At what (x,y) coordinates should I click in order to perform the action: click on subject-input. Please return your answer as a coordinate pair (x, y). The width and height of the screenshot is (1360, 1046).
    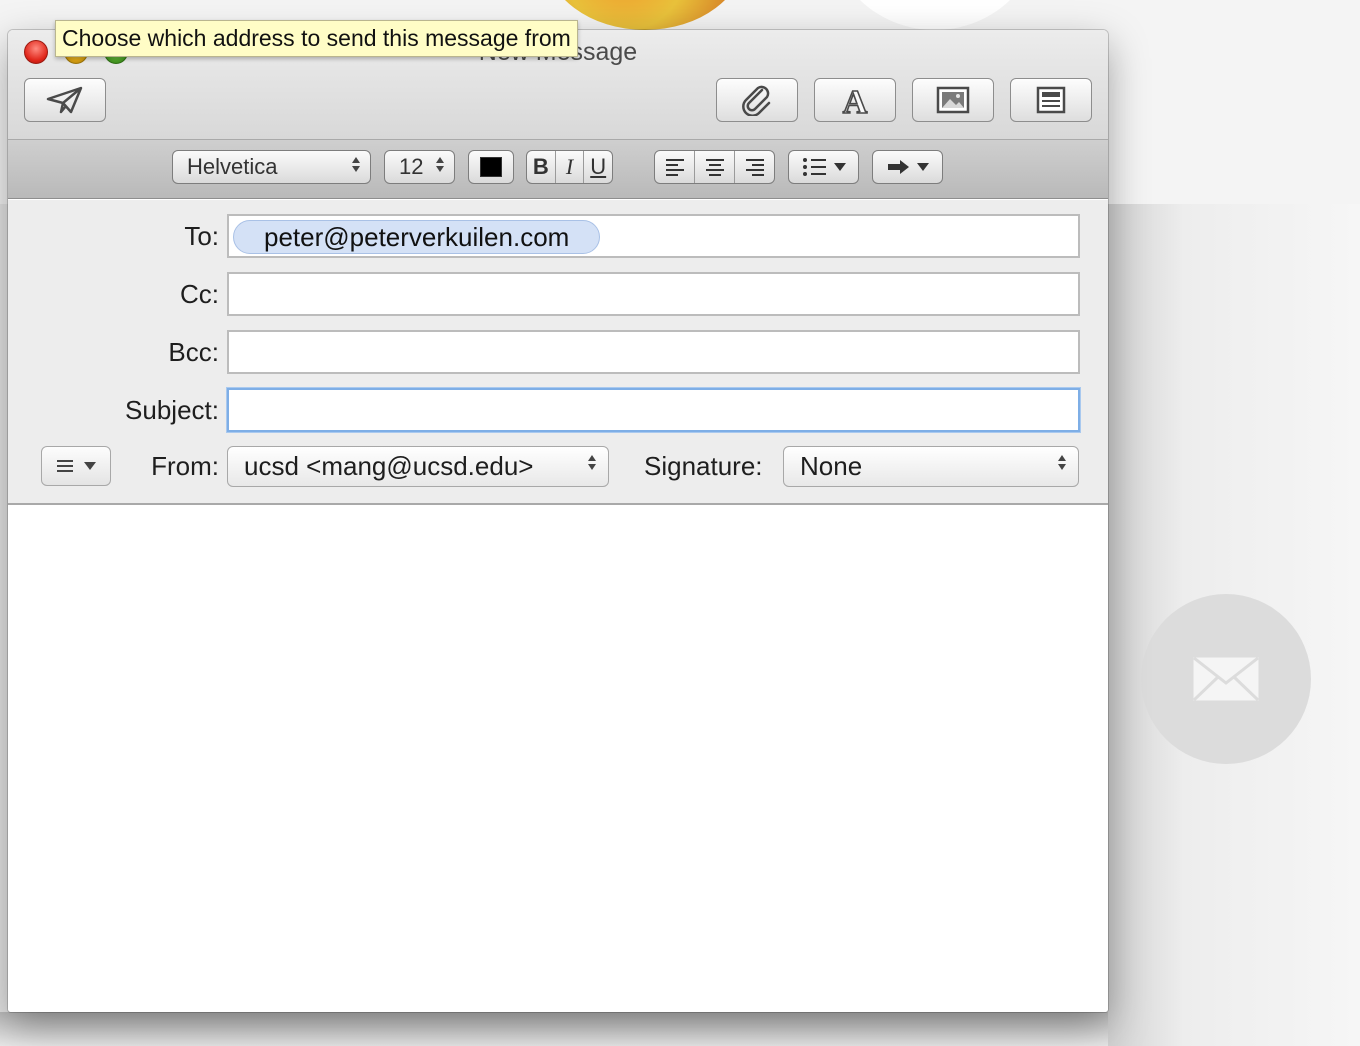
    Looking at the image, I should click on (653, 410).